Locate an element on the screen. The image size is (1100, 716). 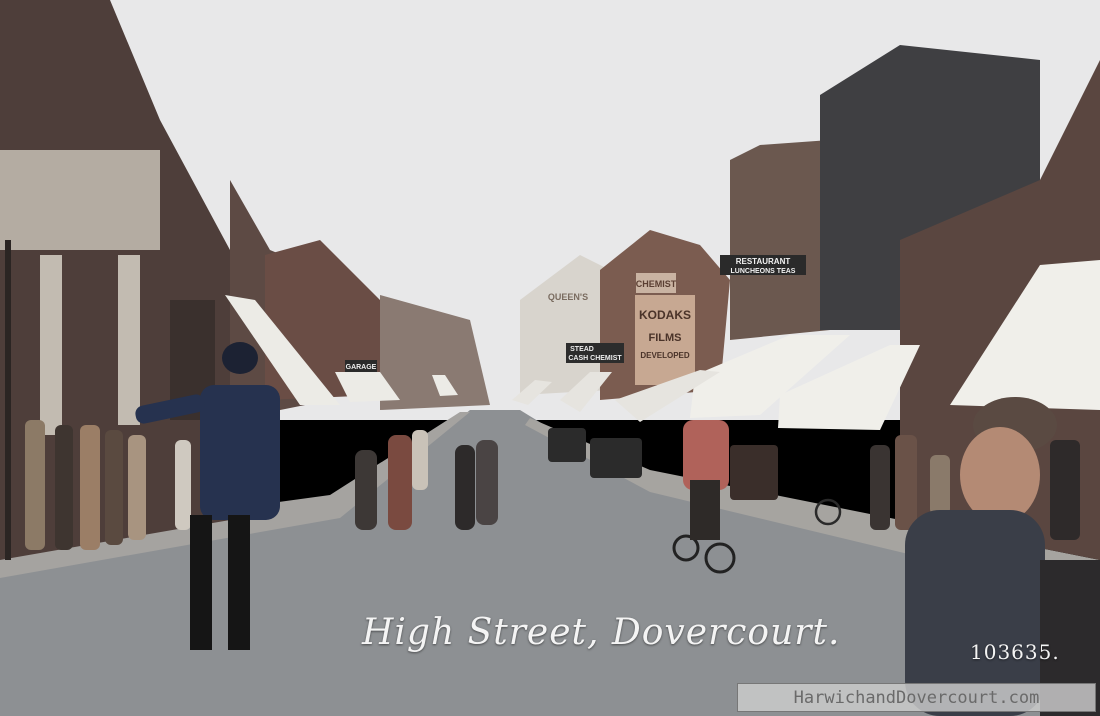
developed-sign-text: DEVELOPED is located at coordinates (665, 355).